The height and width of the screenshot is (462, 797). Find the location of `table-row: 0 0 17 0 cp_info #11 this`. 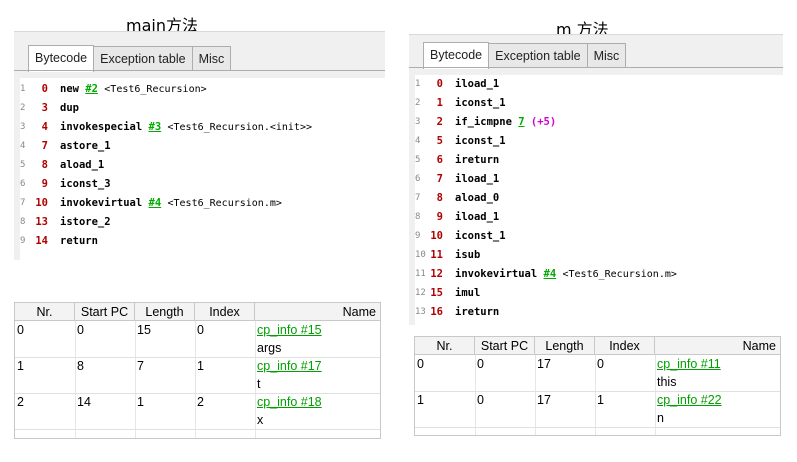

table-row: 0 0 17 0 cp_info #11 this is located at coordinates (597, 373).